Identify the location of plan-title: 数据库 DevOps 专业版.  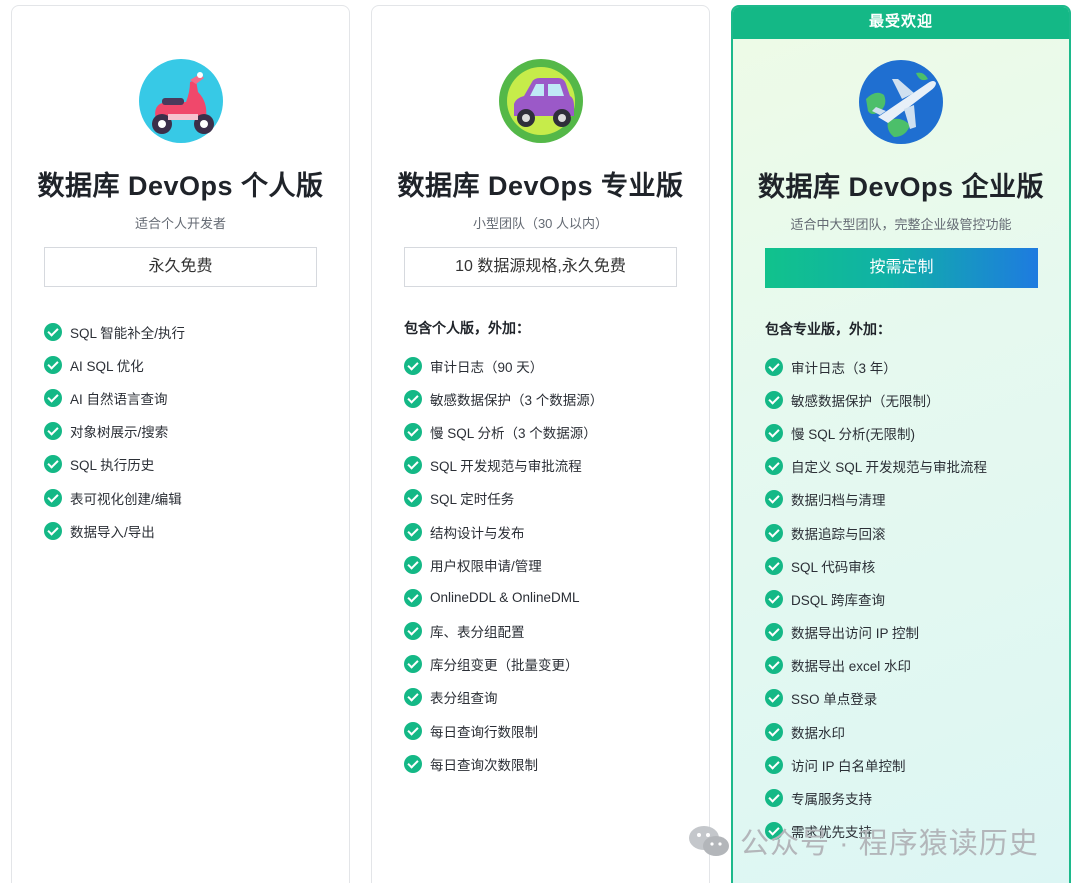
(540, 186).